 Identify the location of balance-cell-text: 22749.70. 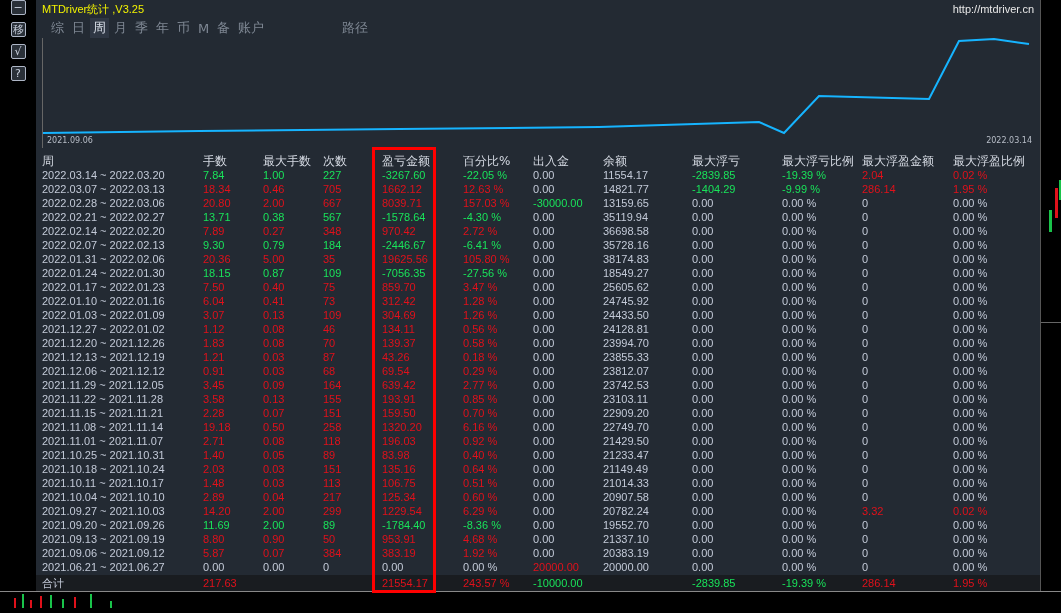
(626, 427).